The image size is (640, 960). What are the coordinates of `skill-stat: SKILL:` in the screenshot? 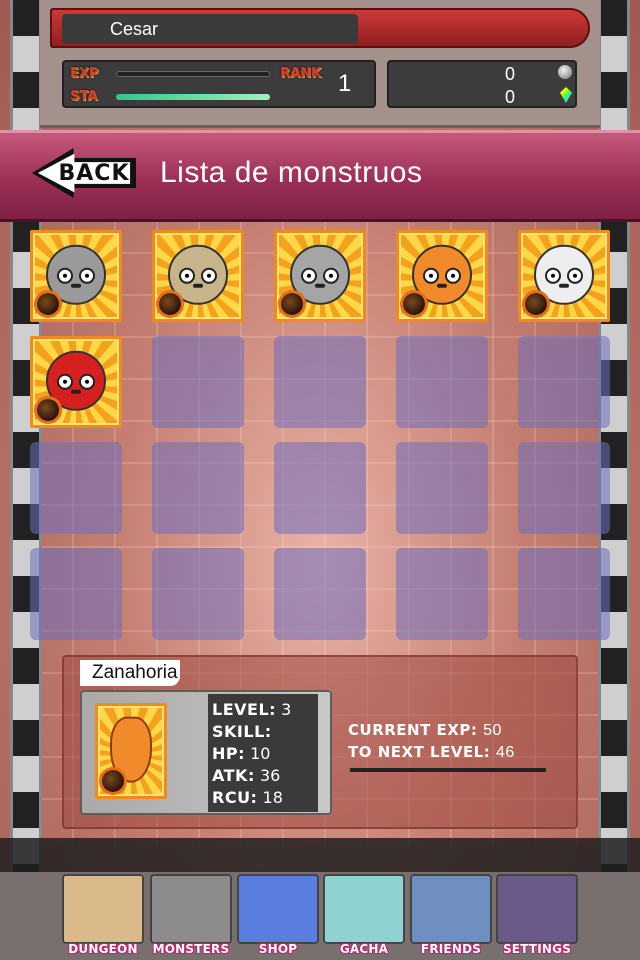 It's located at (242, 731).